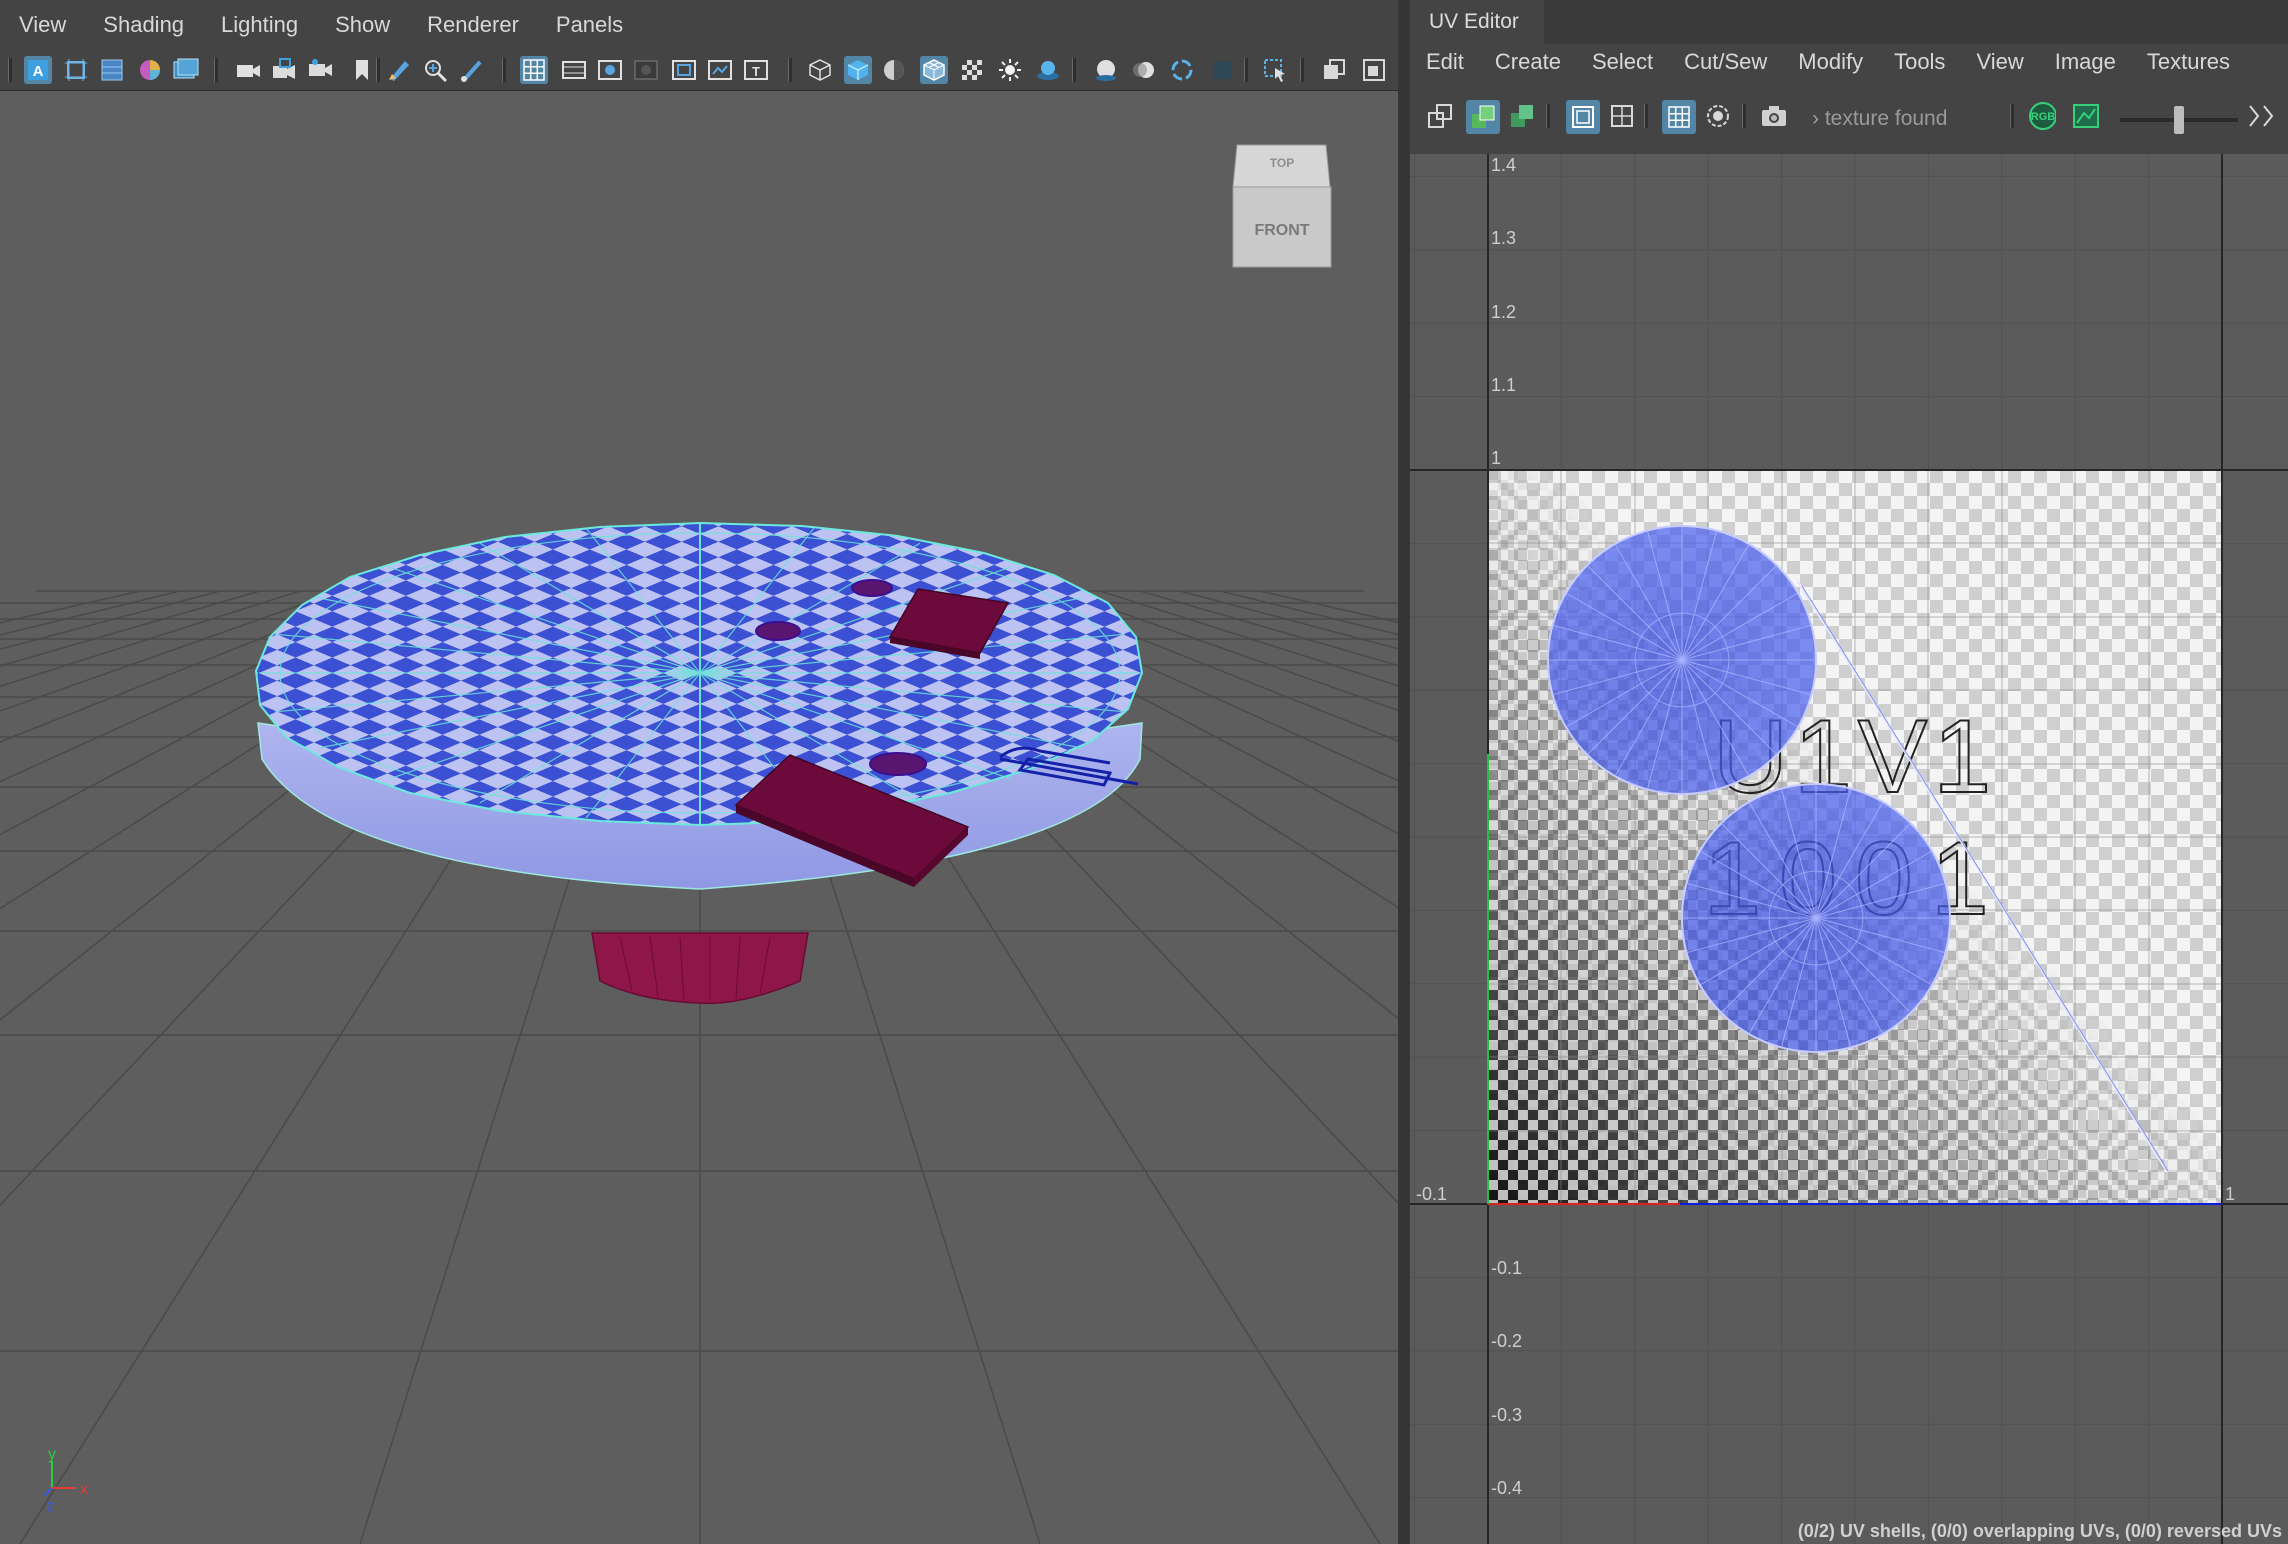  Describe the element at coordinates (1404, 772) in the screenshot. I see `panel-splitter` at that location.